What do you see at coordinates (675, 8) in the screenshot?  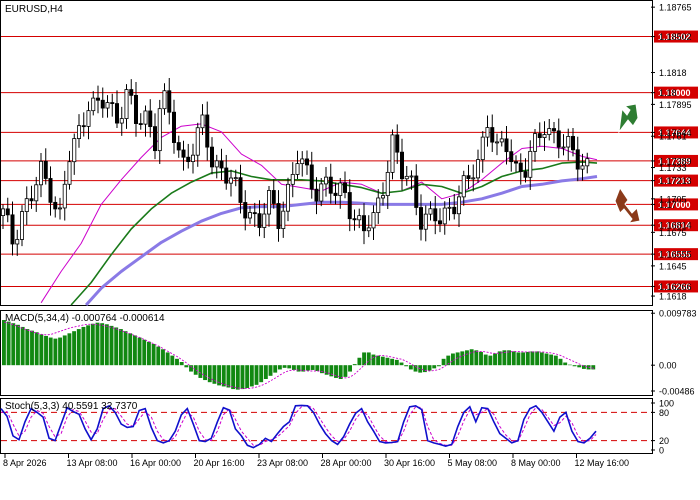 I see `price-tick-label: 1.18765` at bounding box center [675, 8].